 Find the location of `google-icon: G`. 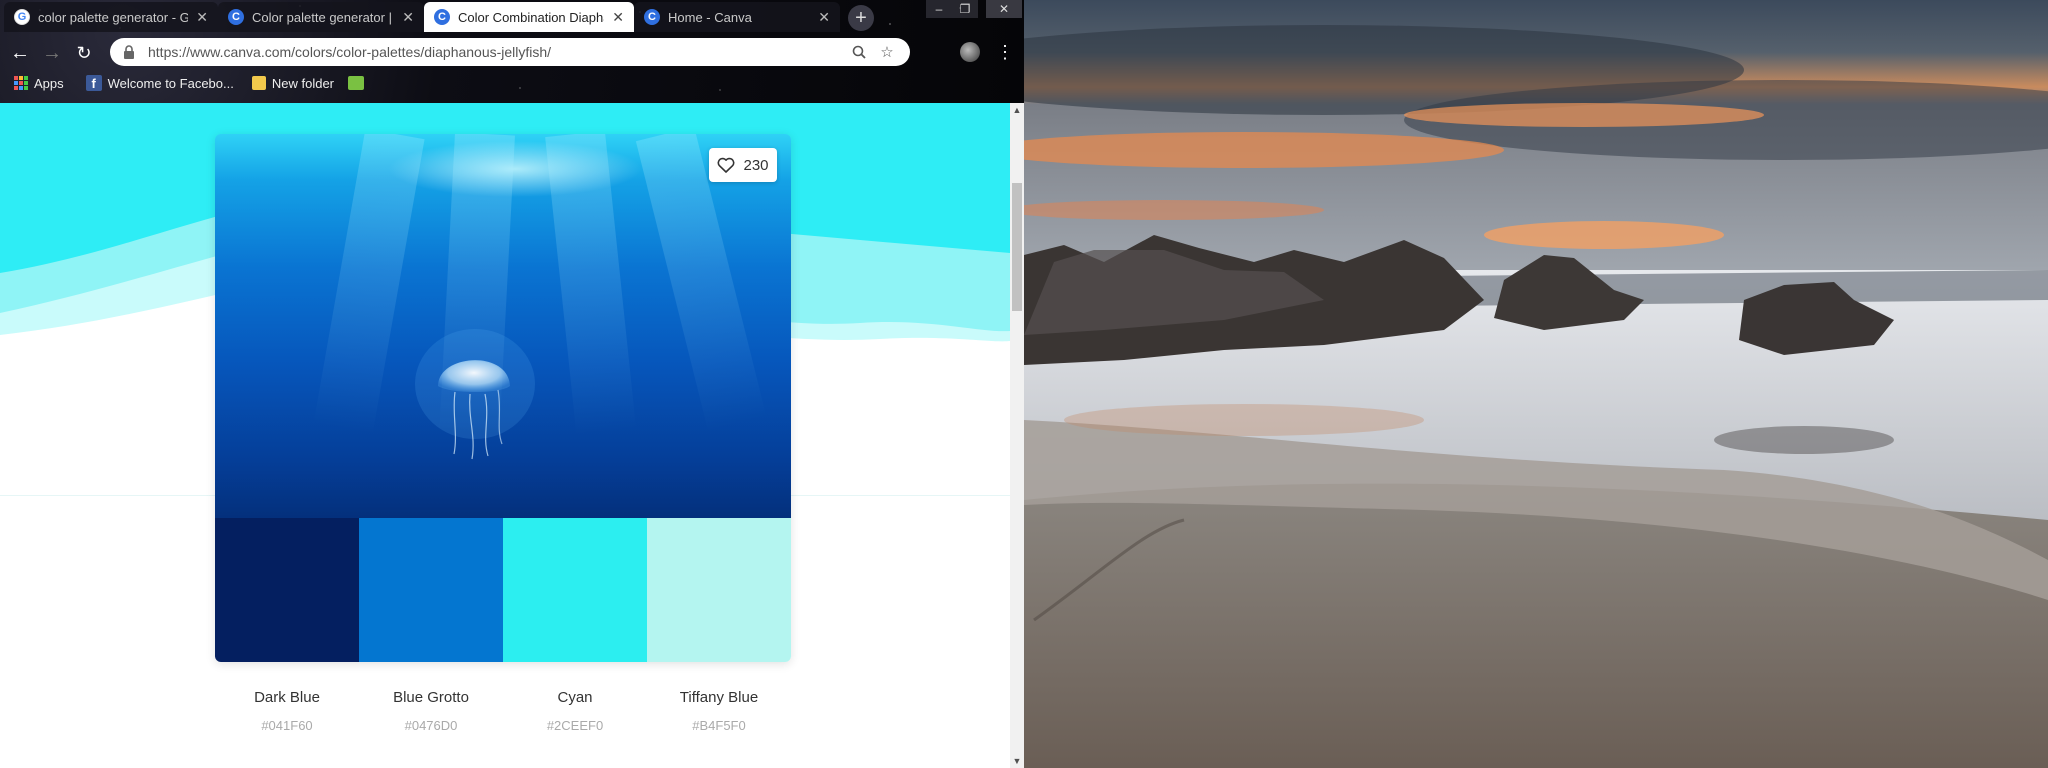

google-icon: G is located at coordinates (22, 17).